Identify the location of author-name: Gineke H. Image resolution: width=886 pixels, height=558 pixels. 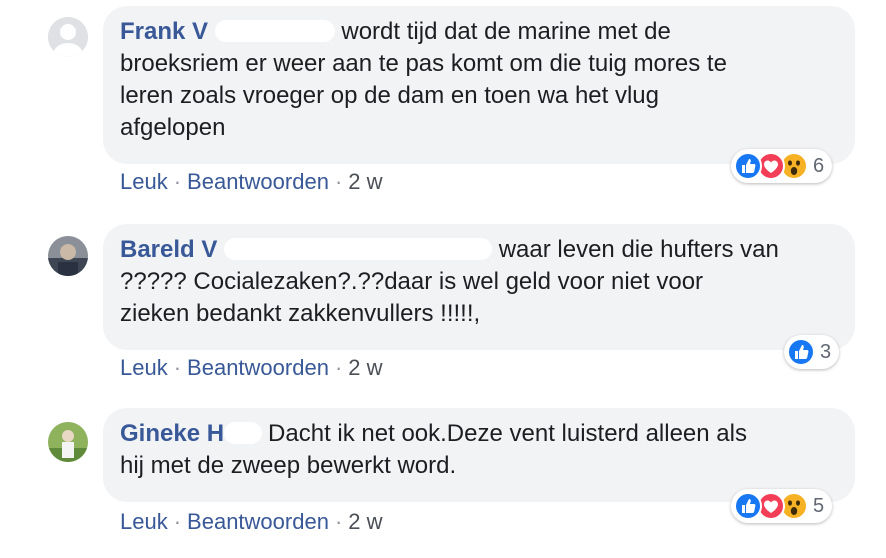
(172, 433).